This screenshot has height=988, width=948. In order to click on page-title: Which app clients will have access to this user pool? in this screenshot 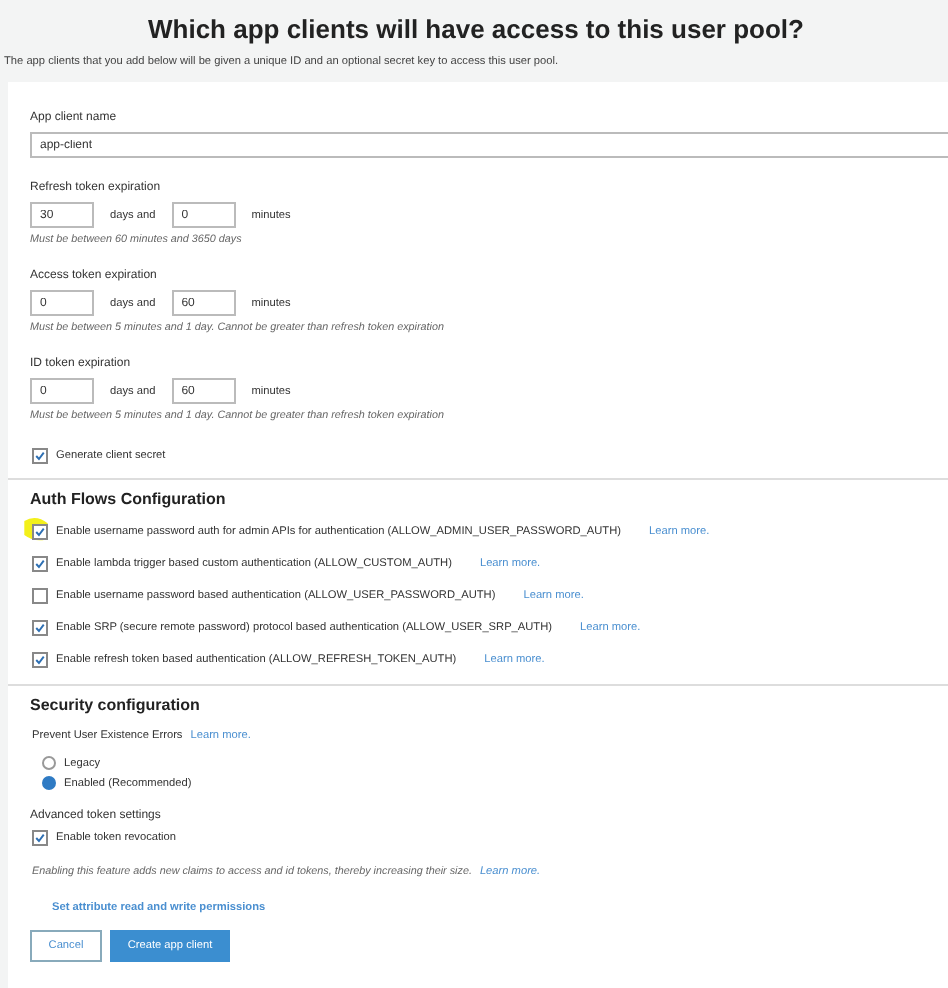, I will do `click(476, 29)`.